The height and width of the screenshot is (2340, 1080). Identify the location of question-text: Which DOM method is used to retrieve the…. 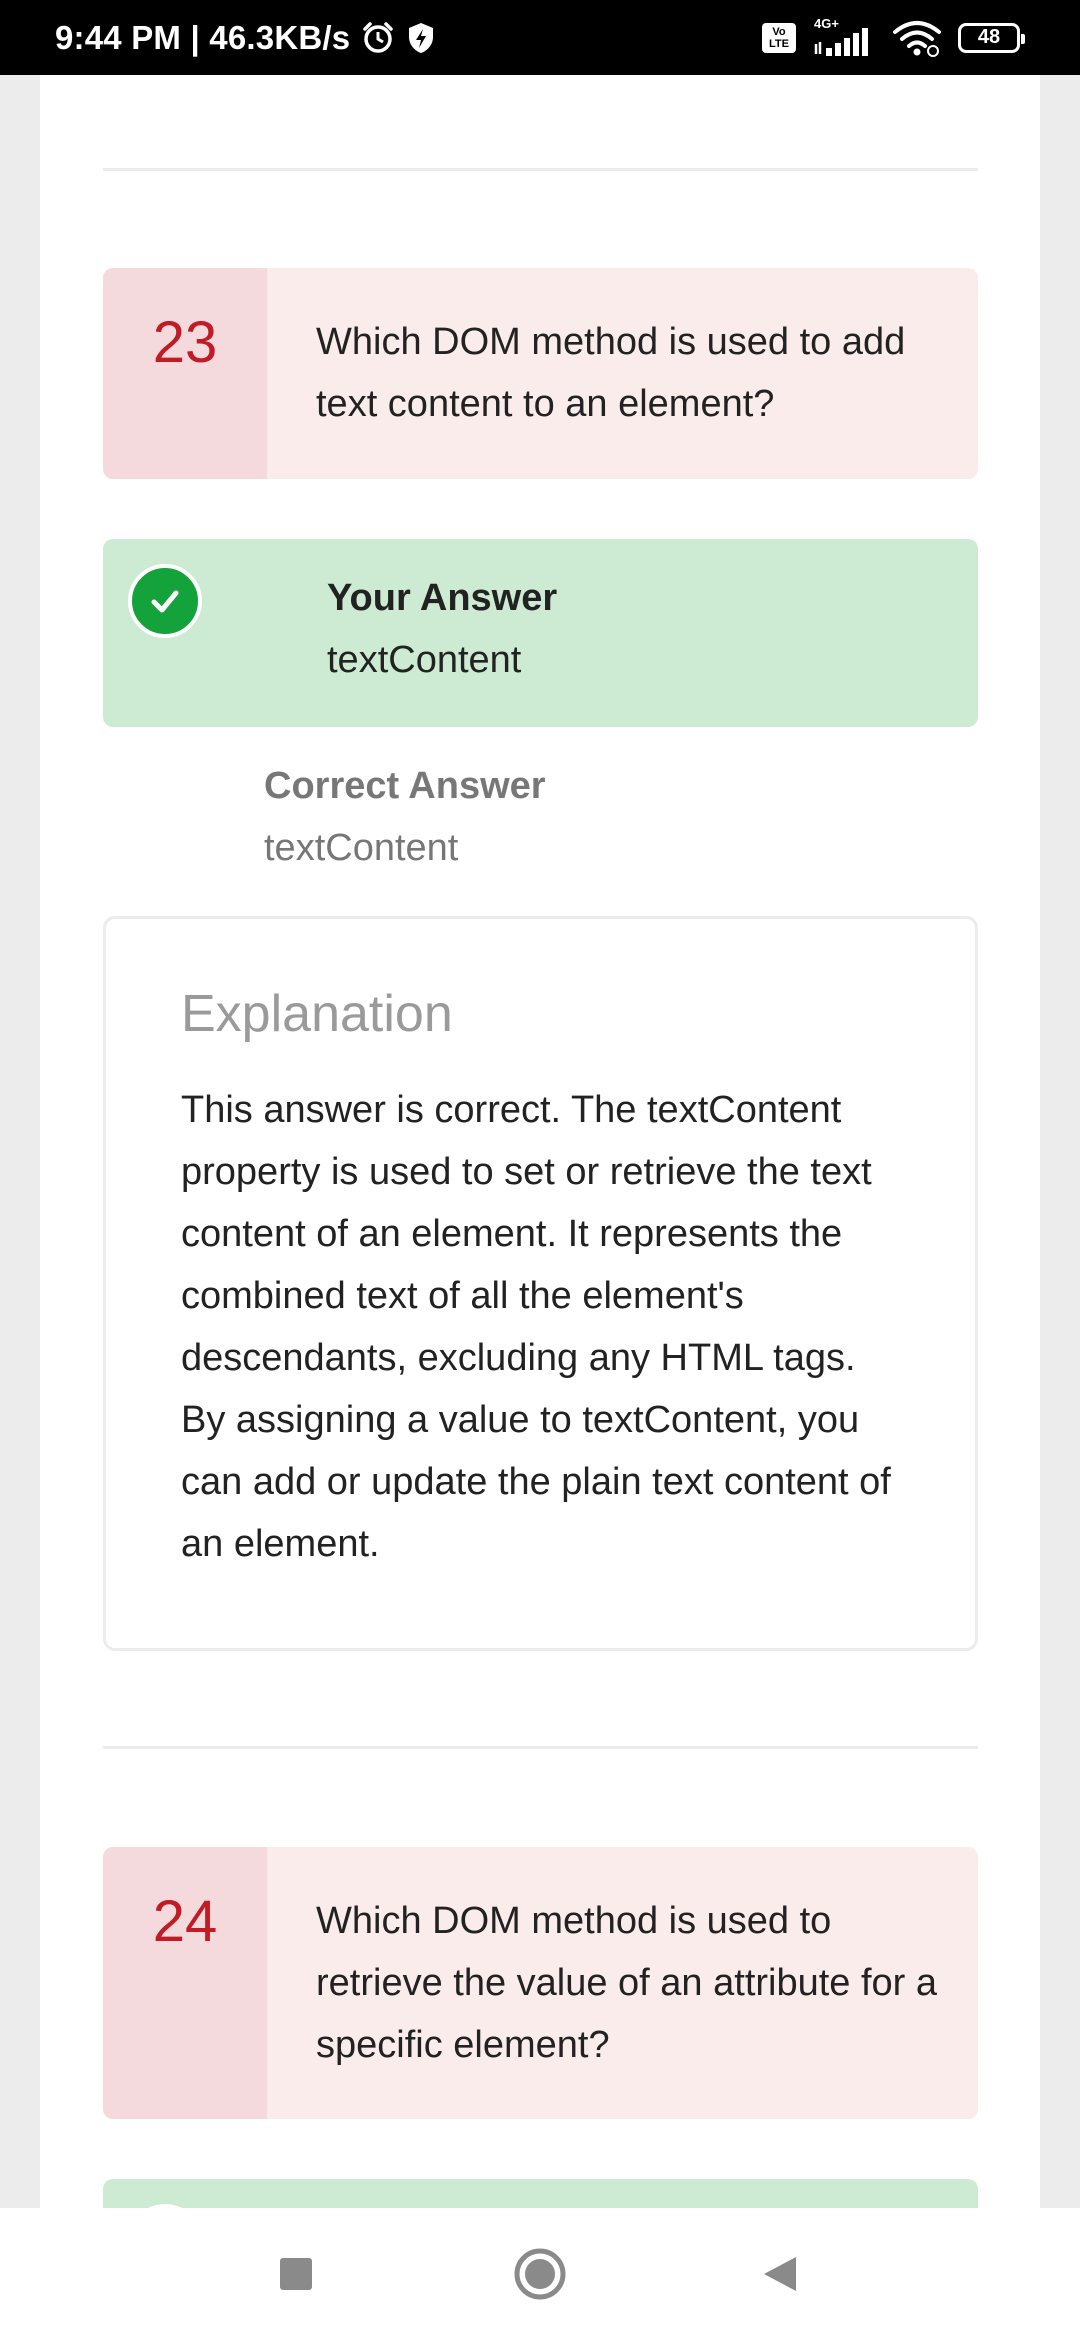
(627, 1983).